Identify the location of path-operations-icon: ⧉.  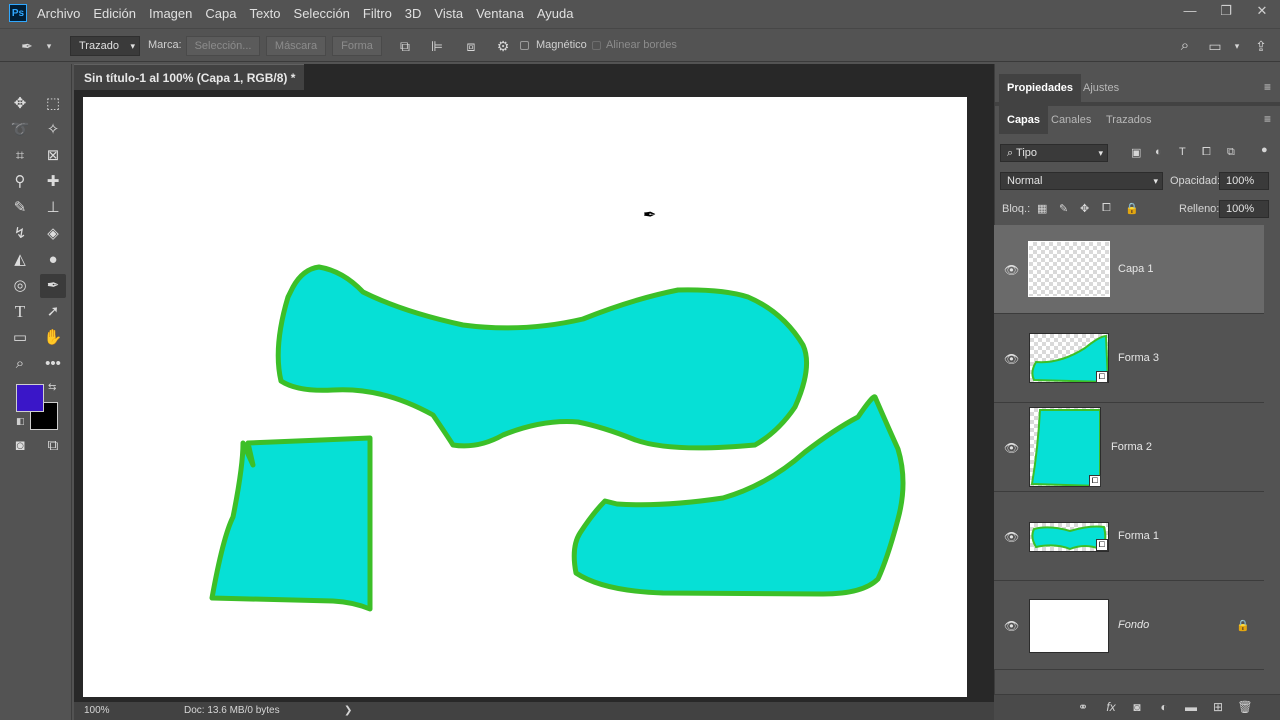
(405, 46).